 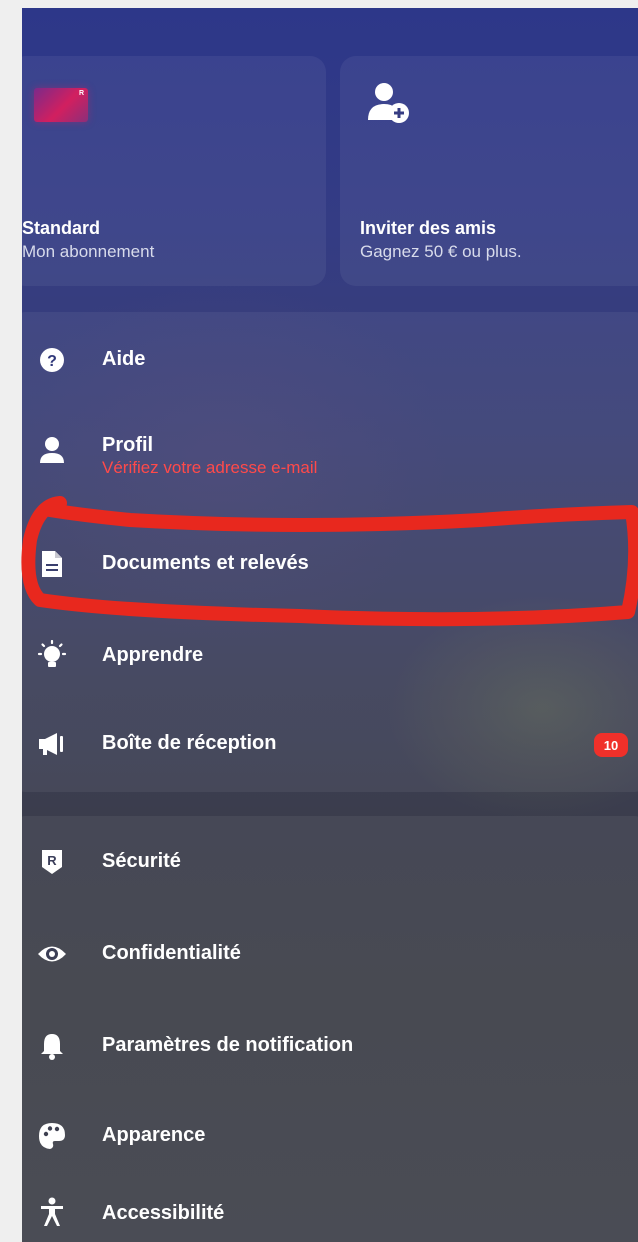 I want to click on eye-icon, so click(x=52, y=954).